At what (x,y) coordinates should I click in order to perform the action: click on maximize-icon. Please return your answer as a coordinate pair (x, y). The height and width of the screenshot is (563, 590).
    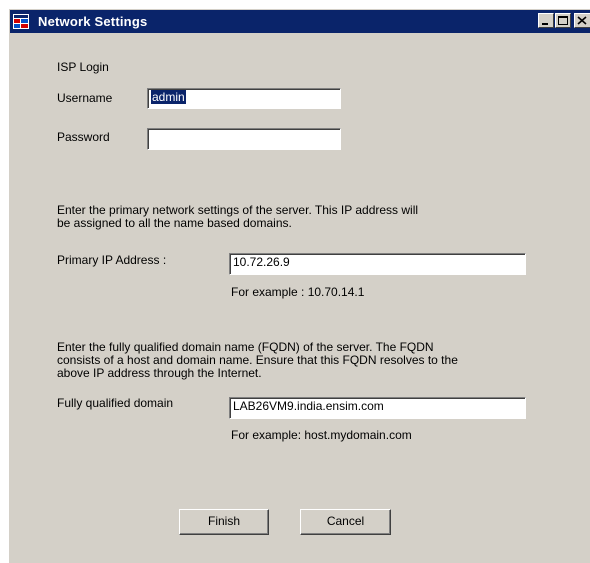
    Looking at the image, I should click on (563, 20).